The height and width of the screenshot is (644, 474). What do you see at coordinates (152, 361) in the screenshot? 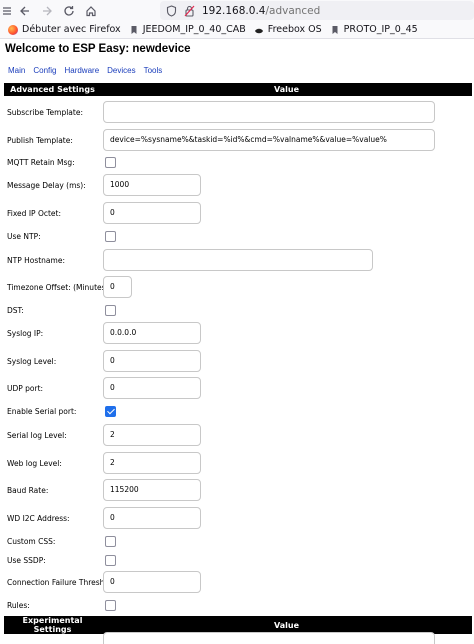
I see `syslog-level-input: 0` at bounding box center [152, 361].